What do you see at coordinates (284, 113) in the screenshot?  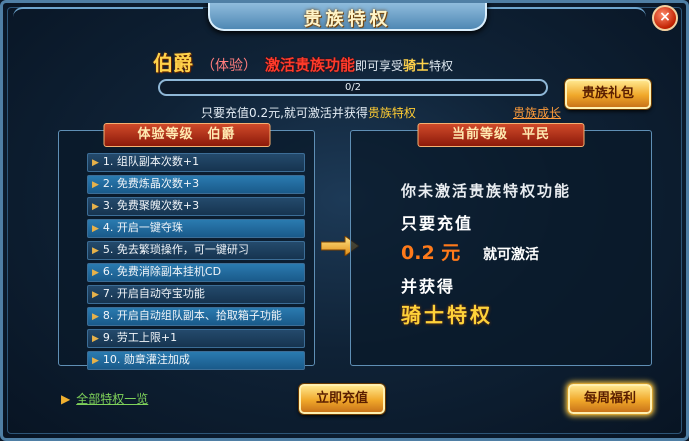 I see `recharge-tip-text: 只要充值0.2元,就可激活并获得` at bounding box center [284, 113].